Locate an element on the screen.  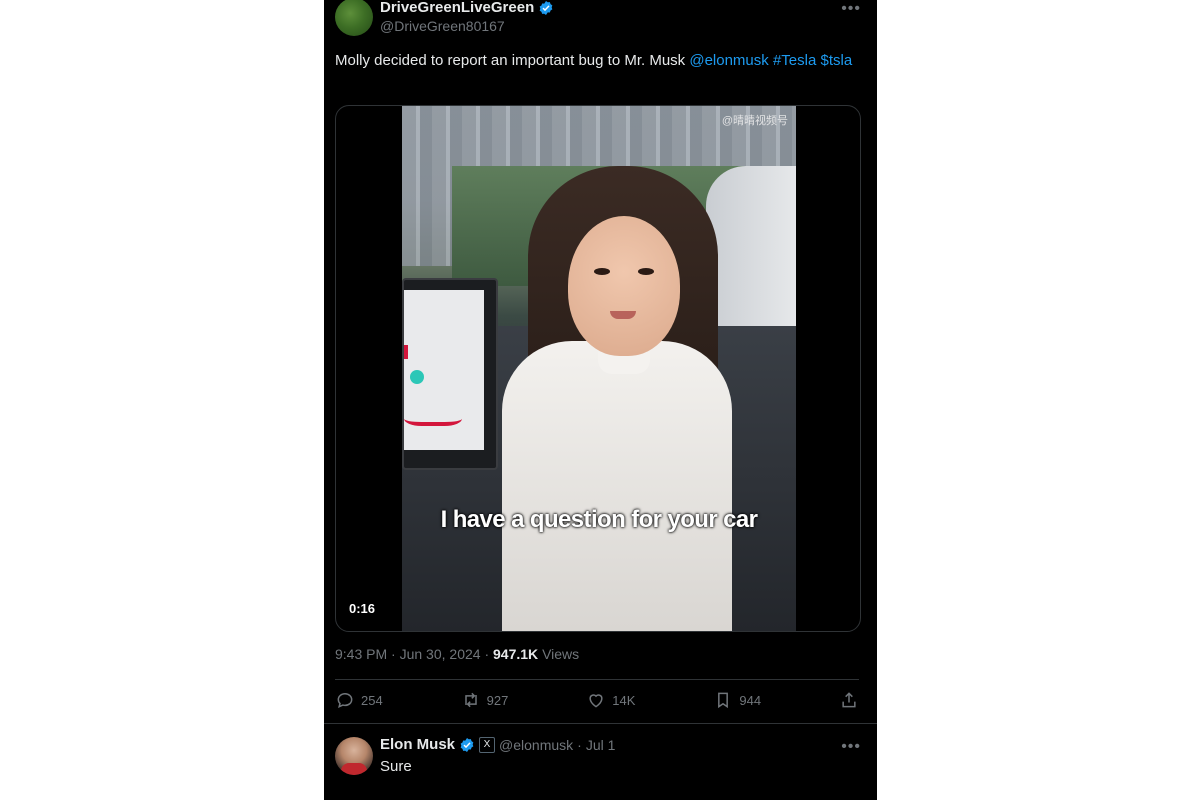
like-button: 14K is located at coordinates (610, 700).